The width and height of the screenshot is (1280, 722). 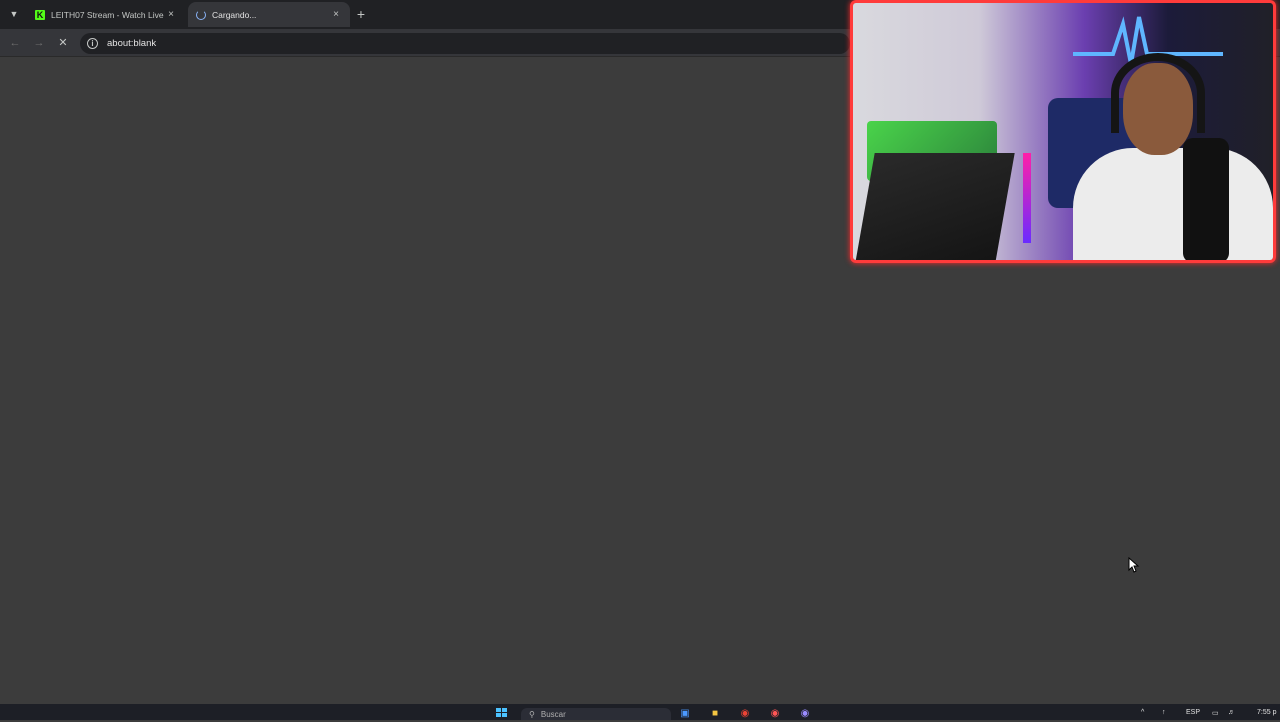 I want to click on shirt, so click(x=1173, y=204).